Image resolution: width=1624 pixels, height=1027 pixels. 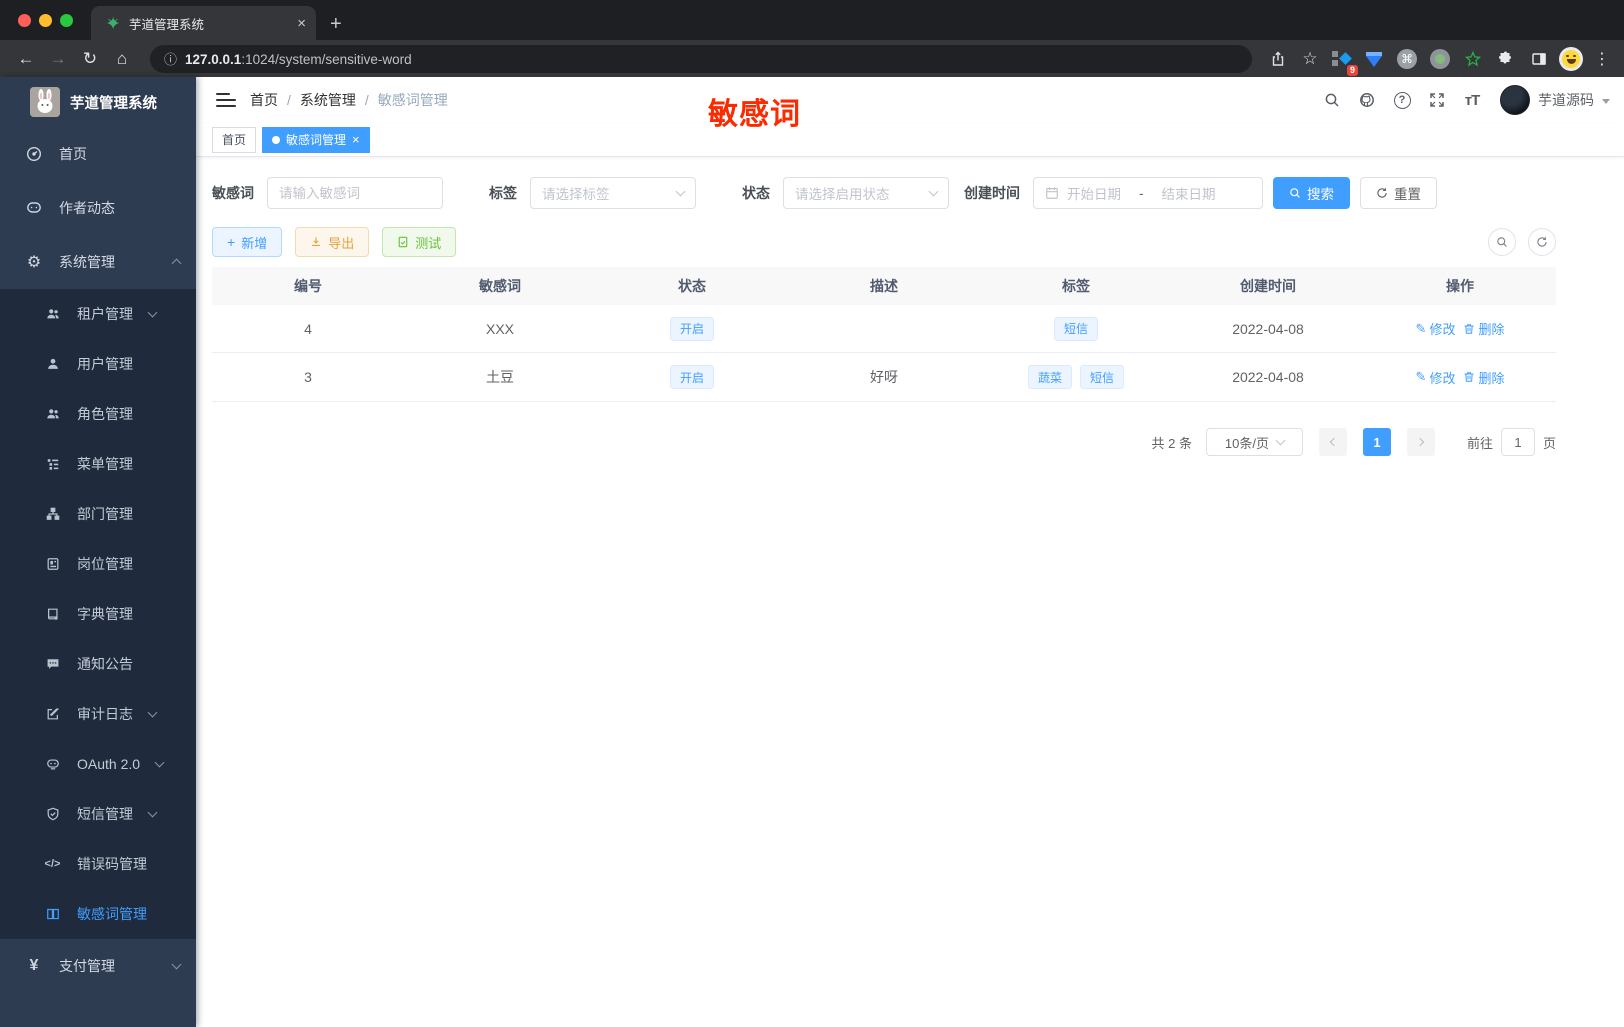 I want to click on minimize-window-button, so click(x=45, y=20).